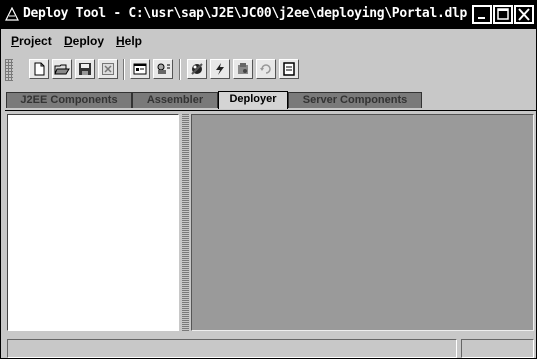 The image size is (537, 359). I want to click on server-button, so click(243, 69).